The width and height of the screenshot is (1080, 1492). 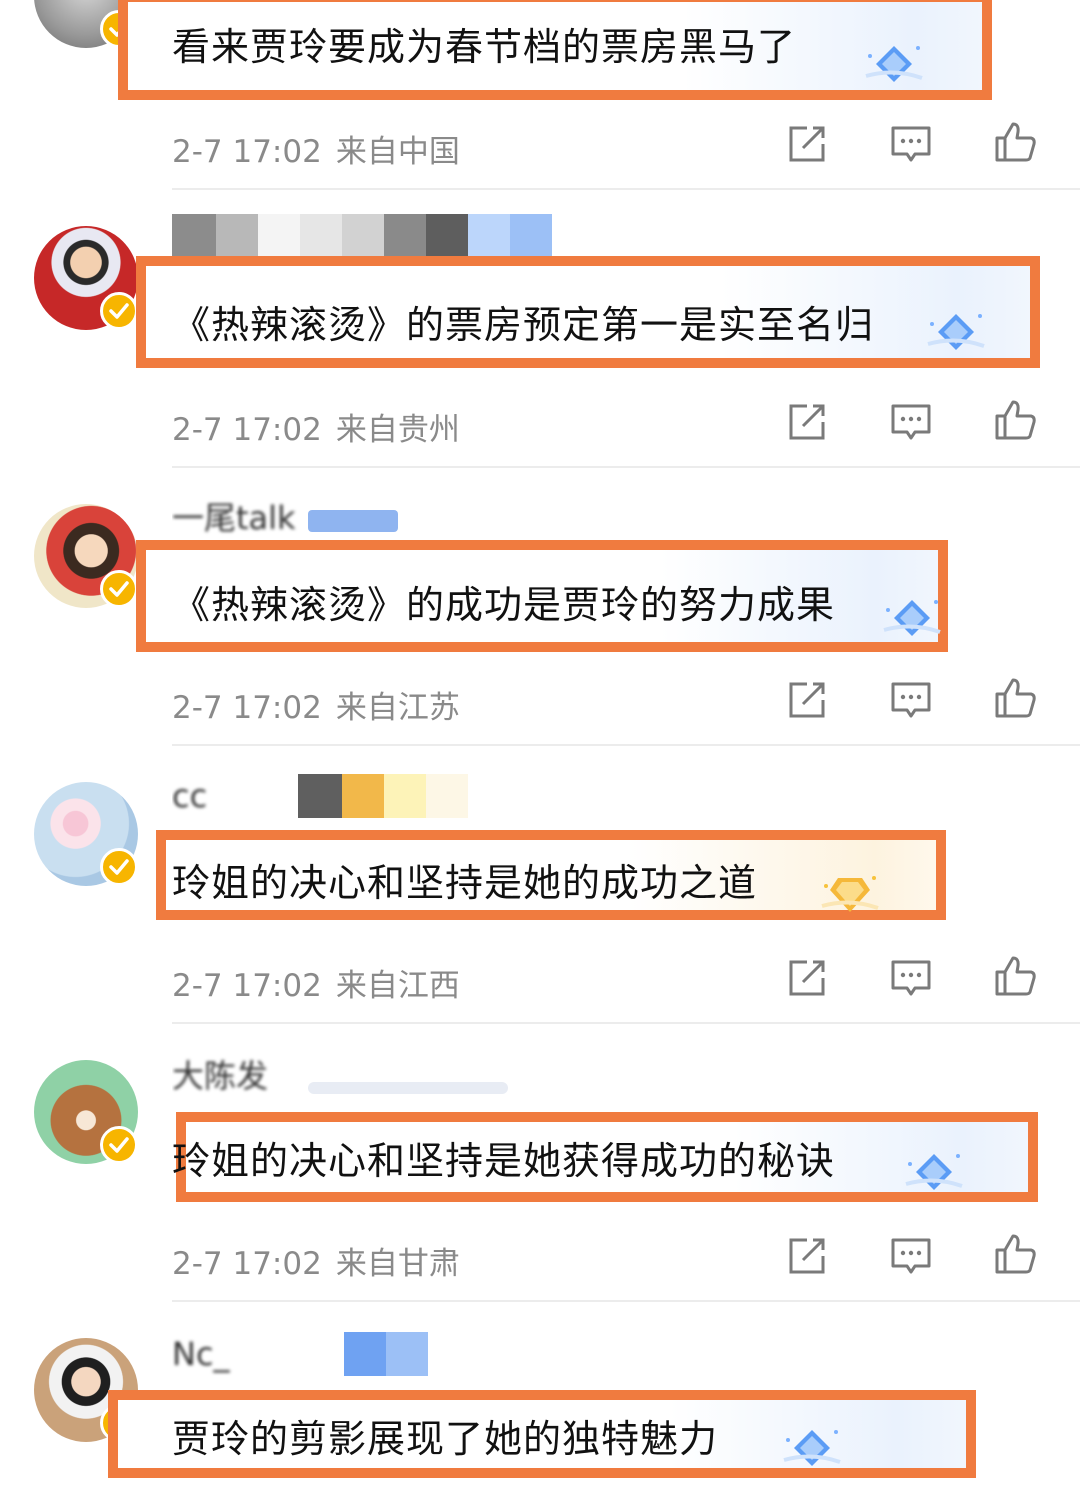 What do you see at coordinates (397, 708) in the screenshot?
I see `comment-location: 来自江苏` at bounding box center [397, 708].